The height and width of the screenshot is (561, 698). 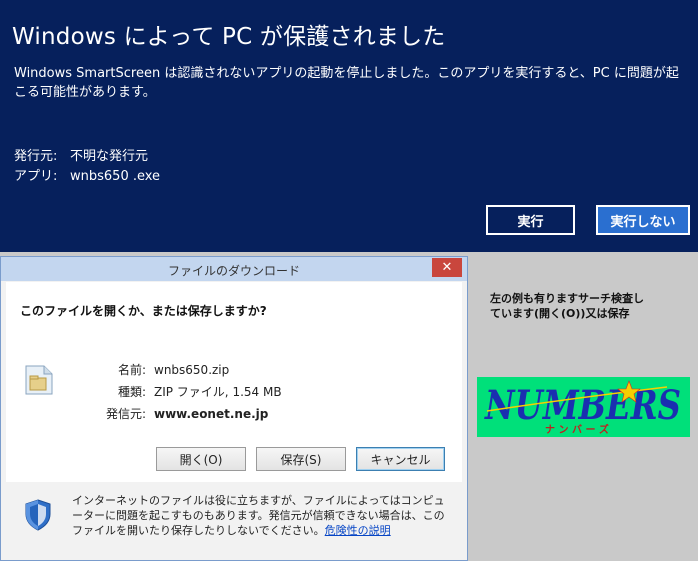 I want to click on name-label: 名前:, so click(x=131, y=370).